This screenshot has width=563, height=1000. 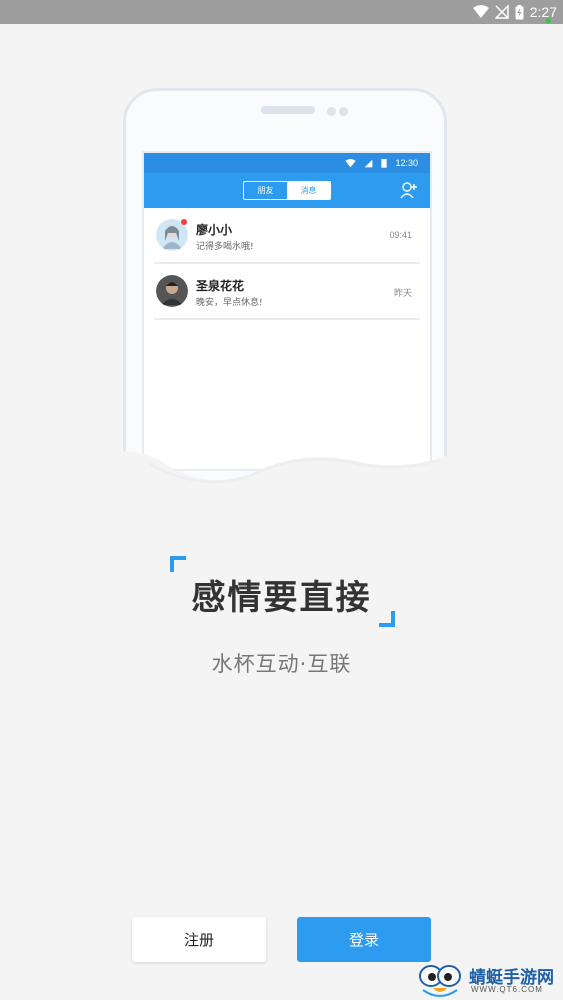 What do you see at coordinates (387, 619) in the screenshot?
I see `bracket-bottom-right` at bounding box center [387, 619].